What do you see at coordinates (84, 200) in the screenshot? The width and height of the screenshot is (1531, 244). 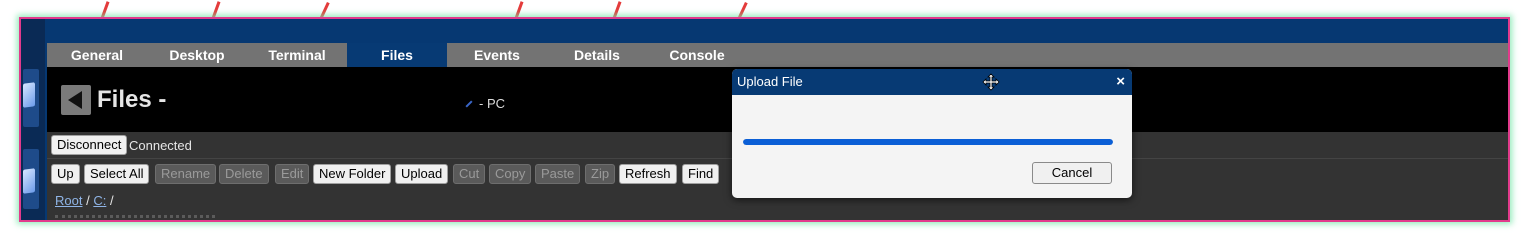 I see `breadcrumb: Root / C: /` at bounding box center [84, 200].